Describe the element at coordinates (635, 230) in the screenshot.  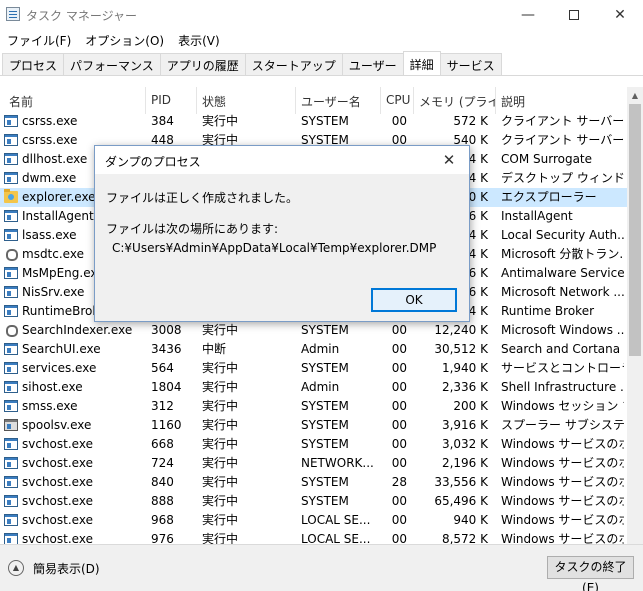
I see `scrollbar-thumb` at that location.